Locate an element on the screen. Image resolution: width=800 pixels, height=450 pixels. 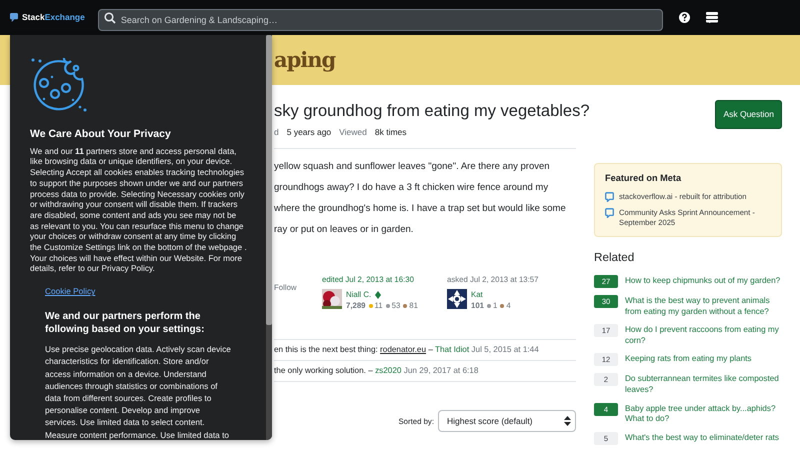
related-question-link: How to keep chipmunks out of my garden? is located at coordinates (702, 282).